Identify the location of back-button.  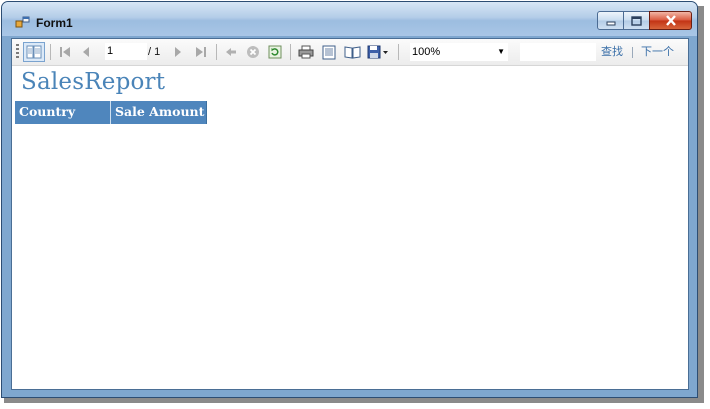
(231, 52).